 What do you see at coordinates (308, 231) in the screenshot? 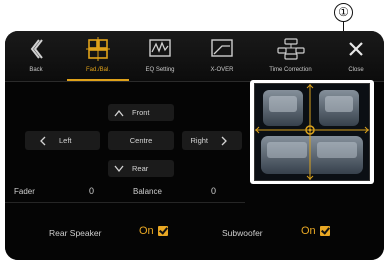
I see `subwoofer-value: On` at bounding box center [308, 231].